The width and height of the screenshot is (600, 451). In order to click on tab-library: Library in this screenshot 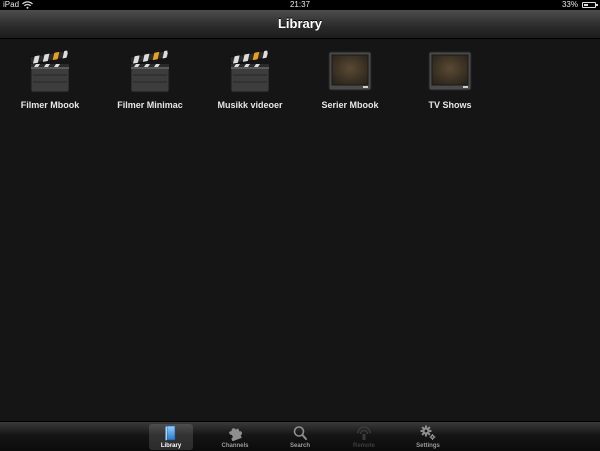, I will do `click(171, 437)`.